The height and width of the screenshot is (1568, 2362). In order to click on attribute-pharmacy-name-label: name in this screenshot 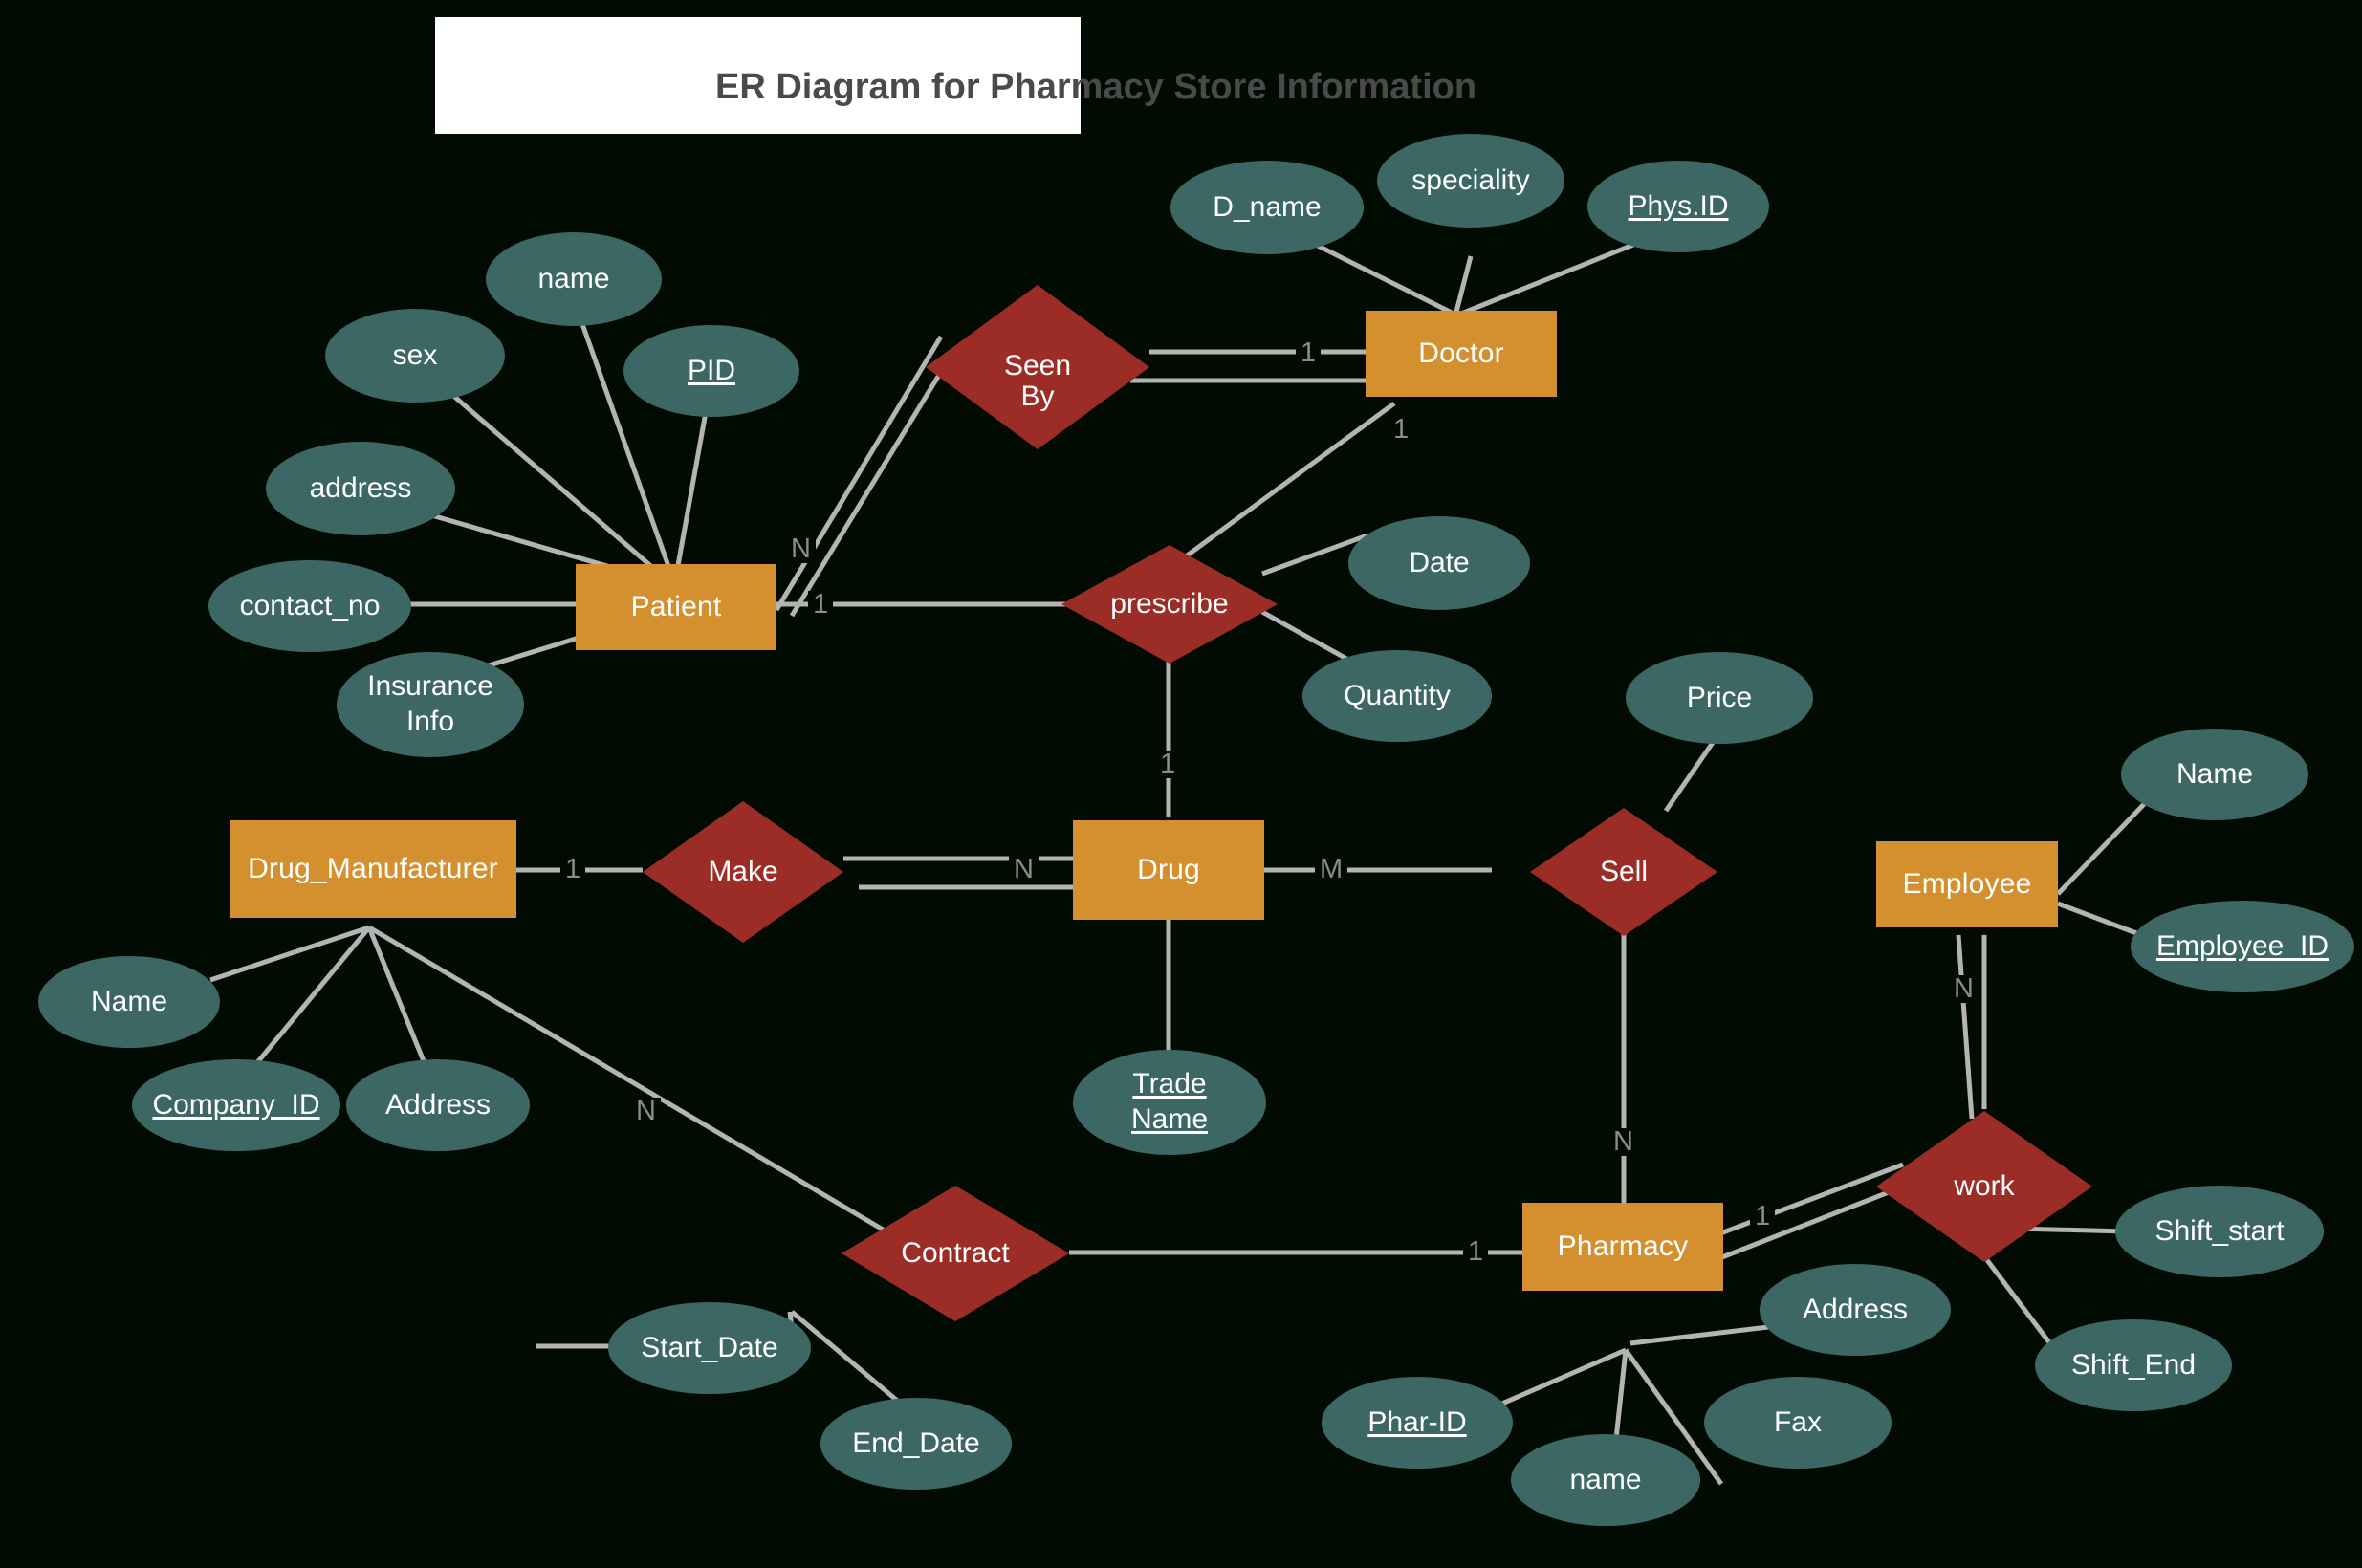, I will do `click(1606, 1479)`.